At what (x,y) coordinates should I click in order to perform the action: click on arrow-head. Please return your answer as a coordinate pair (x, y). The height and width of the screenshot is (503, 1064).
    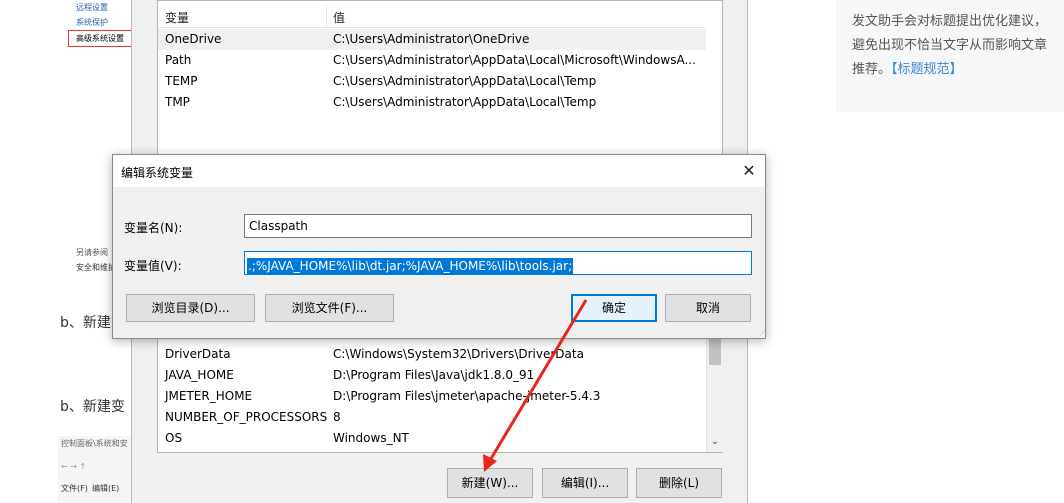
    Looking at the image, I should click on (490, 463).